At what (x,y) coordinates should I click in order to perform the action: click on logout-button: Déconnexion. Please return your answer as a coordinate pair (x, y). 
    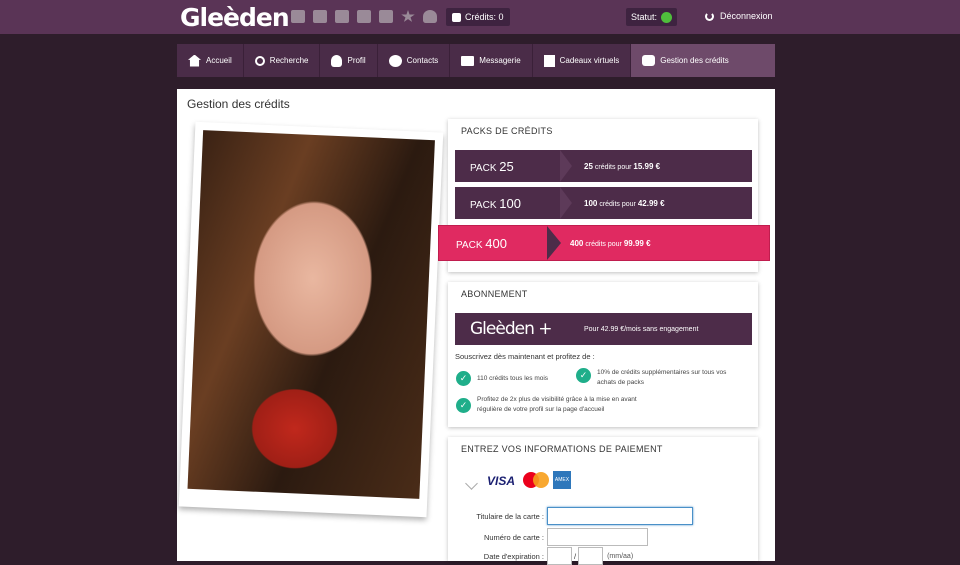
    Looking at the image, I should click on (739, 16).